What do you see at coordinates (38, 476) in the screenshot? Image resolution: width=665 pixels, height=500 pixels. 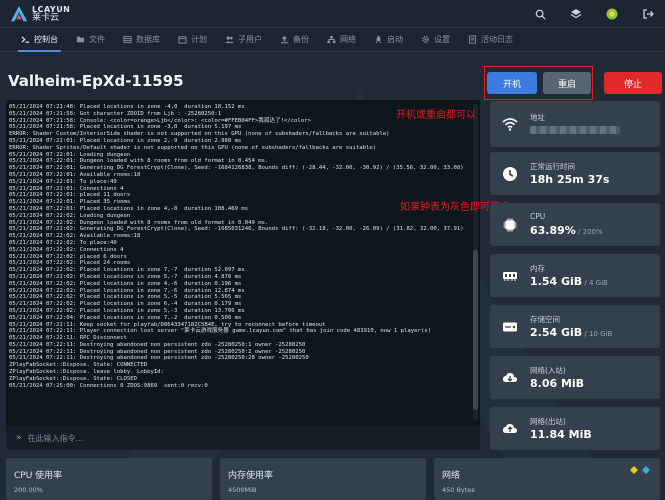 I see `graph-title: CPU 使用率` at bounding box center [38, 476].